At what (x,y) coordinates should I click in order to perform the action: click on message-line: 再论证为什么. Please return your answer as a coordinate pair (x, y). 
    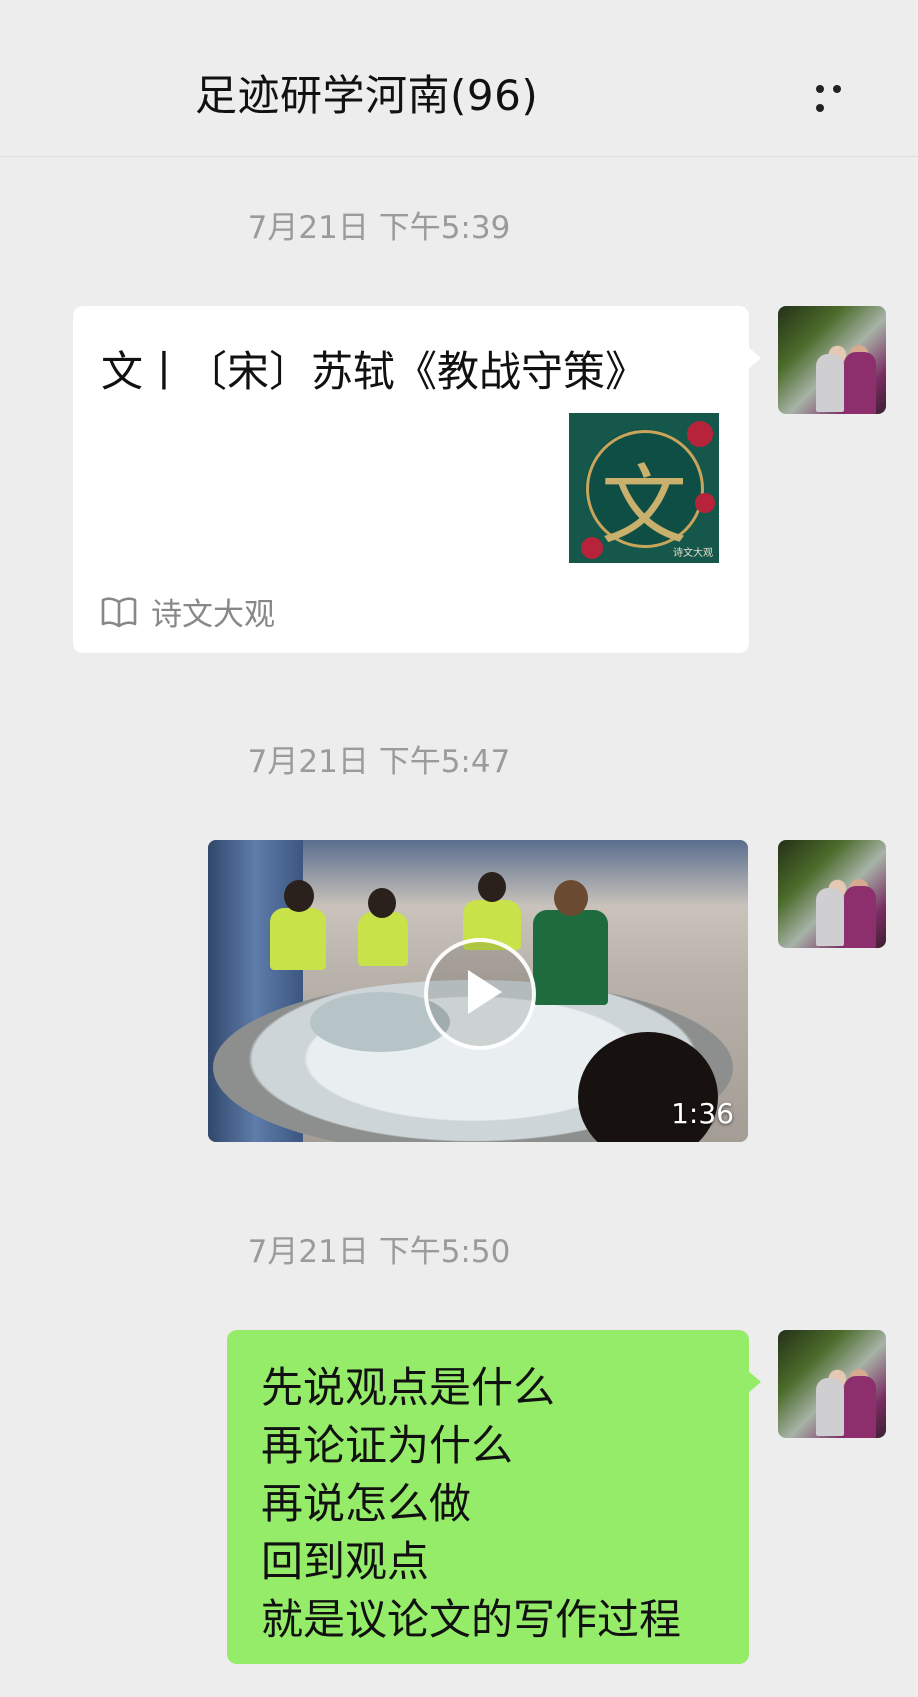
    Looking at the image, I should click on (387, 1445).